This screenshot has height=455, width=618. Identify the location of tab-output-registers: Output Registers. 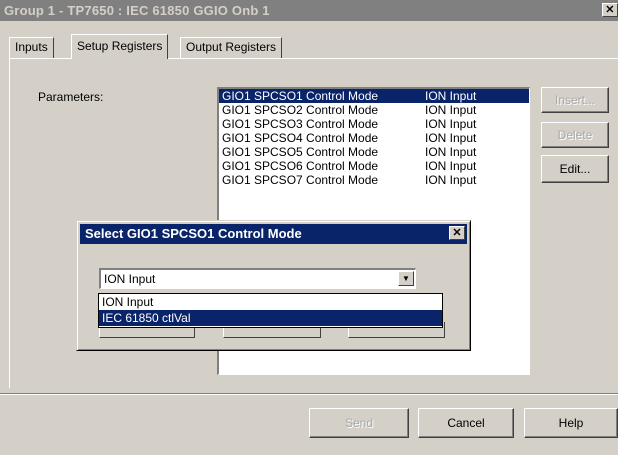
(231, 47).